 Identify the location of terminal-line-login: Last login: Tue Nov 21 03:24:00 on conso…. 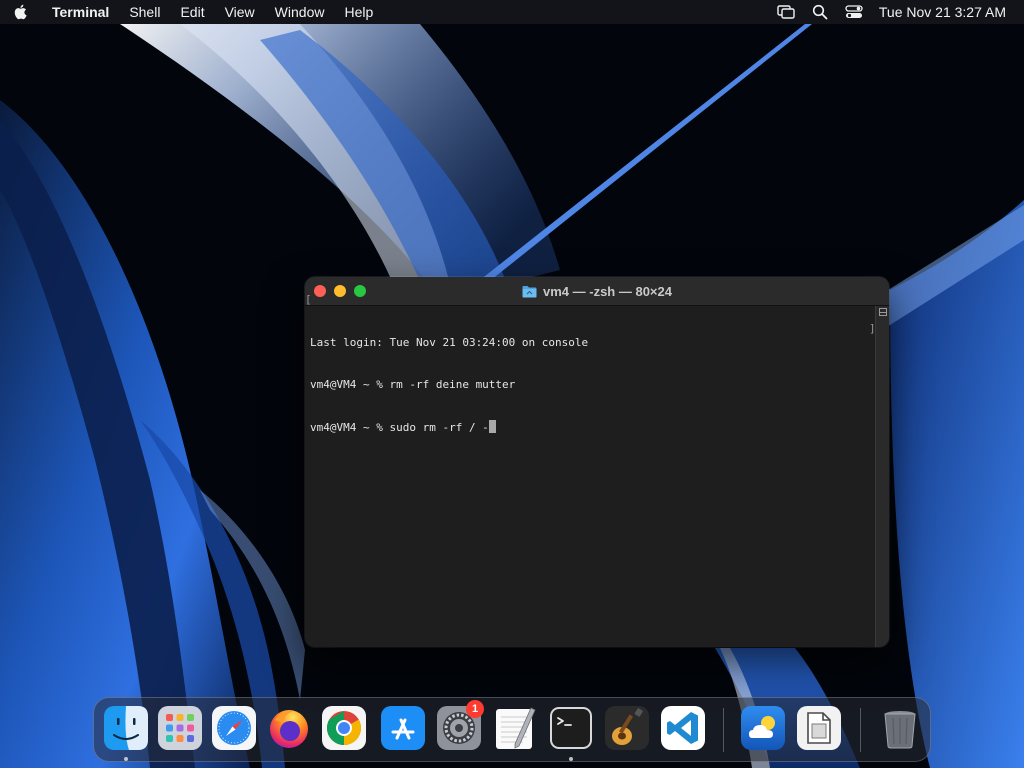
(449, 342).